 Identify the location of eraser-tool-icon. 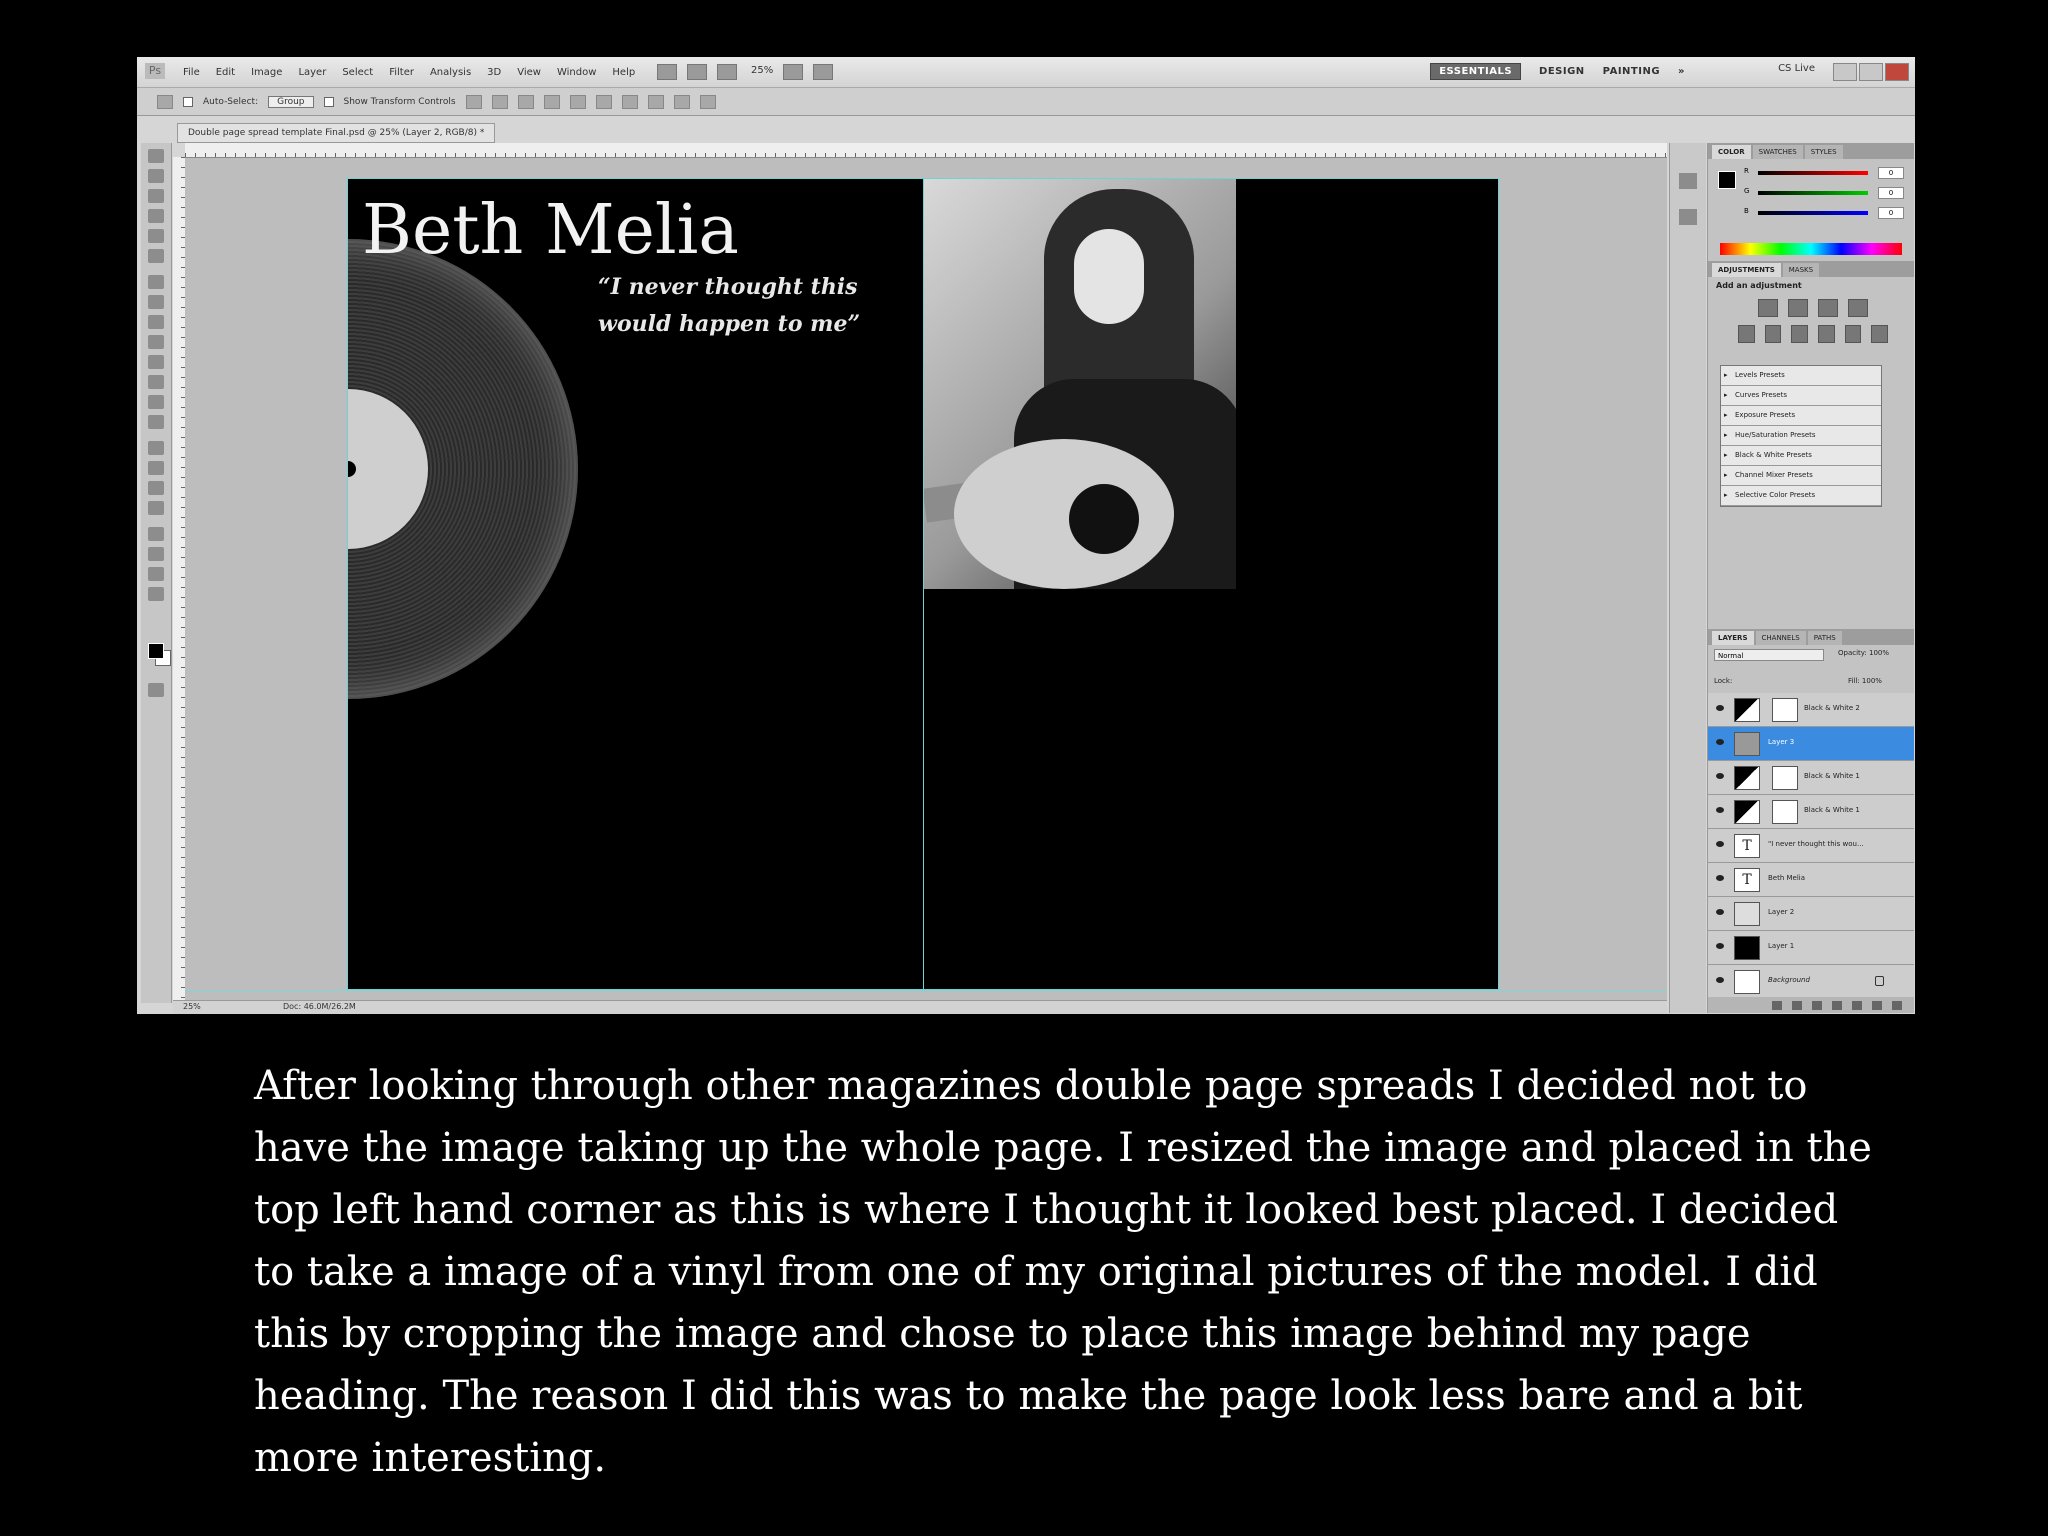
(156, 362).